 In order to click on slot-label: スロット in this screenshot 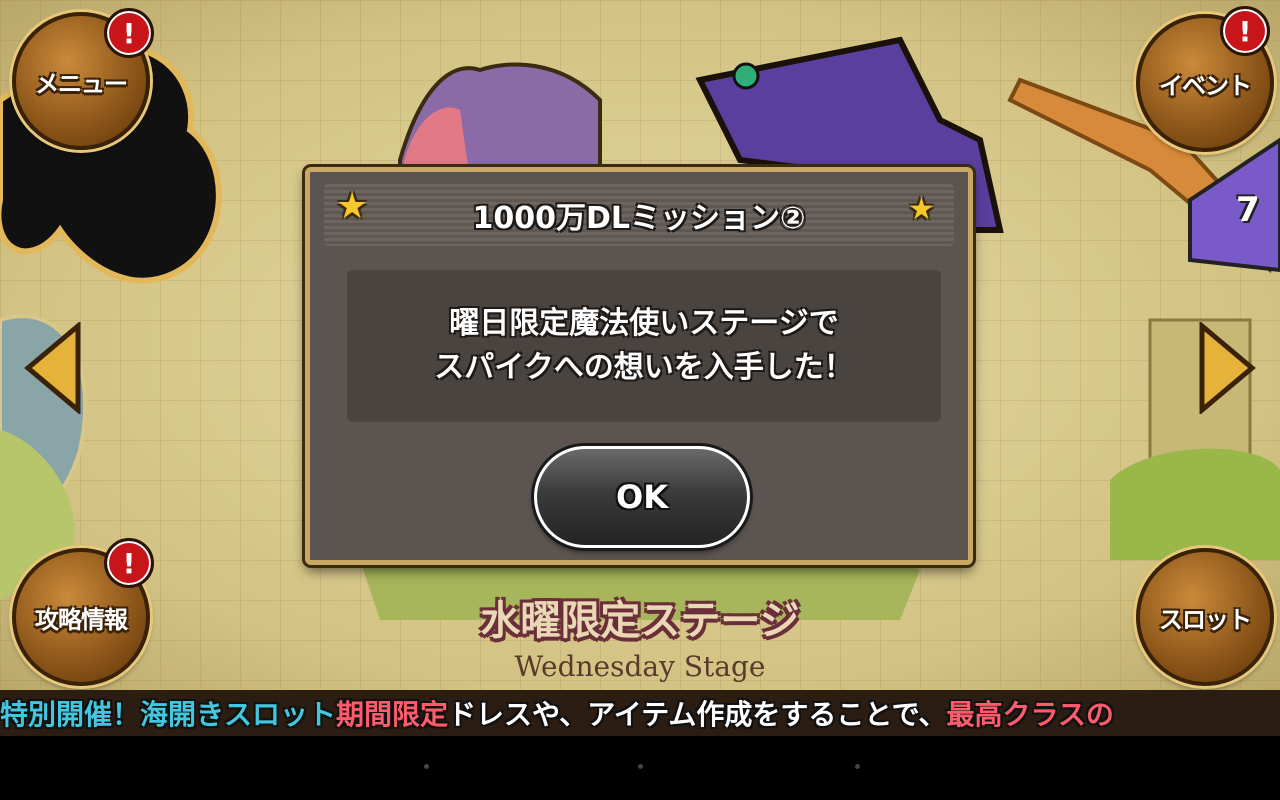, I will do `click(1205, 619)`.